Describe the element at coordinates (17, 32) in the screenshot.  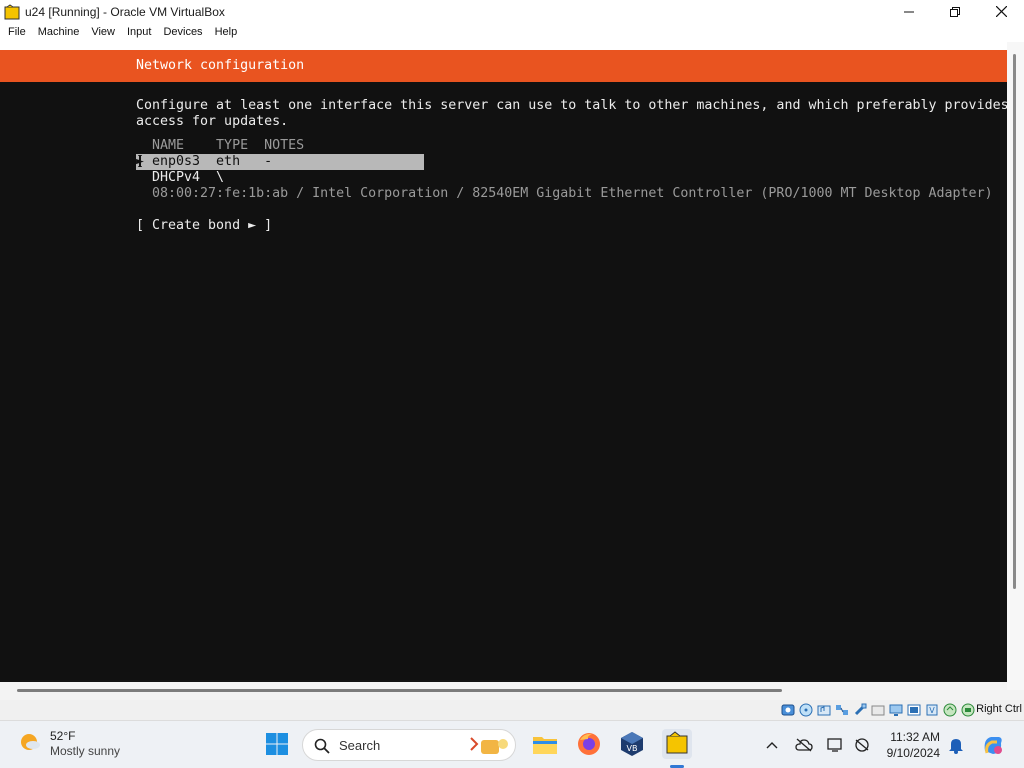
I see `menu-file: File` at that location.